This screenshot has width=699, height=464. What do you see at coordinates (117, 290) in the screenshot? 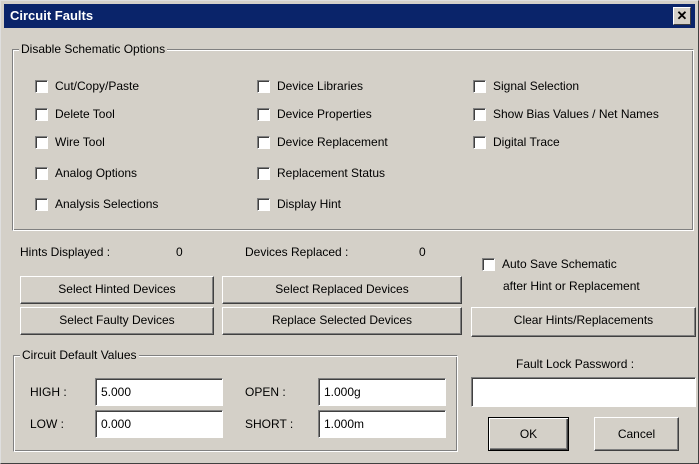
I see `select-hinted-devices-button: Select Hinted Devices` at bounding box center [117, 290].